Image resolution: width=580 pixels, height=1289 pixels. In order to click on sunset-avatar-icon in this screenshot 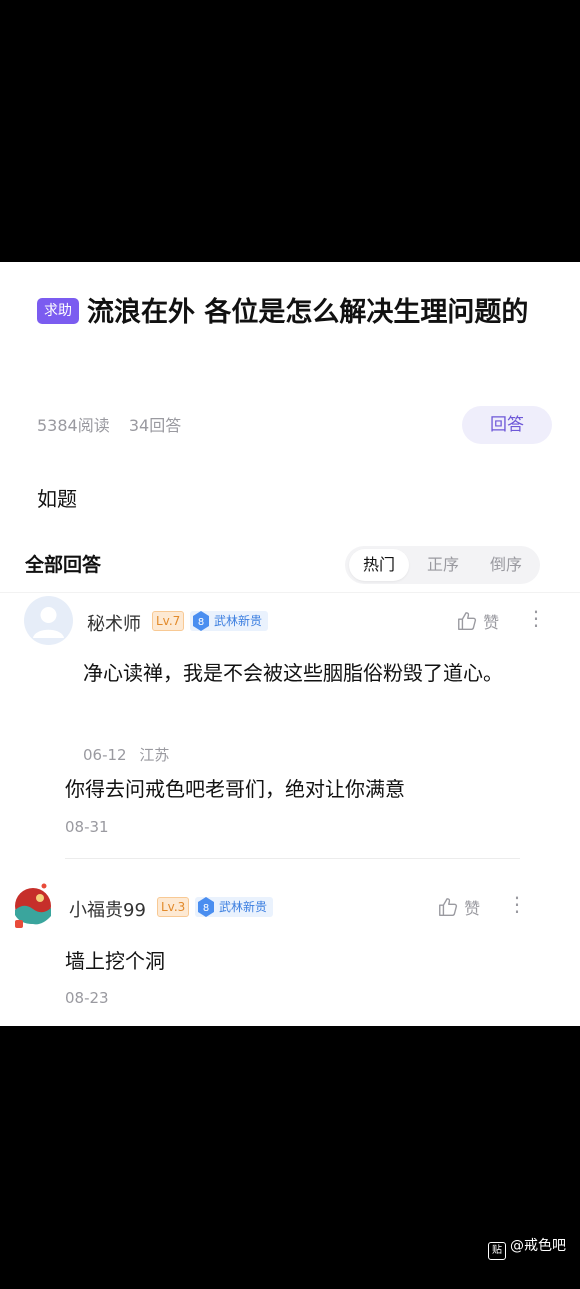, I will do `click(33, 905)`.